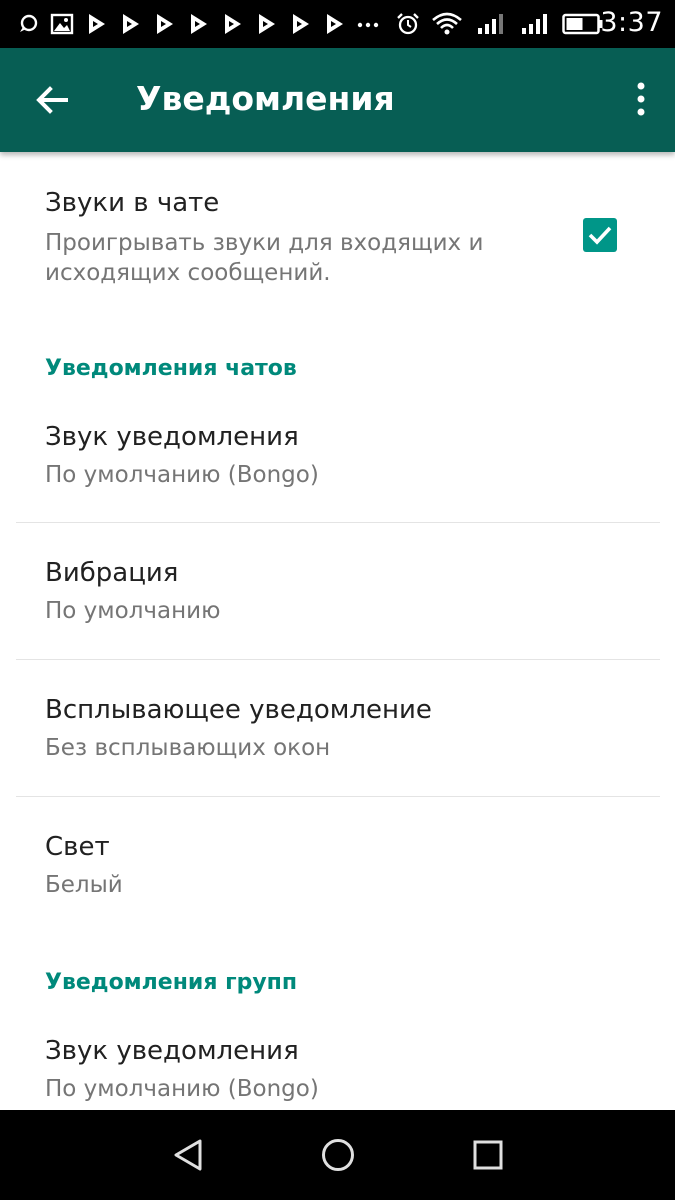  What do you see at coordinates (488, 1155) in the screenshot?
I see `recents-square-icon` at bounding box center [488, 1155].